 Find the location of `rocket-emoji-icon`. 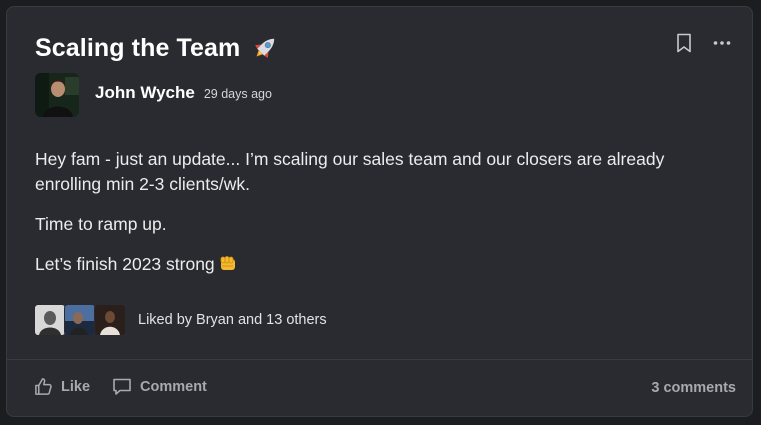

rocket-emoji-icon is located at coordinates (265, 48).